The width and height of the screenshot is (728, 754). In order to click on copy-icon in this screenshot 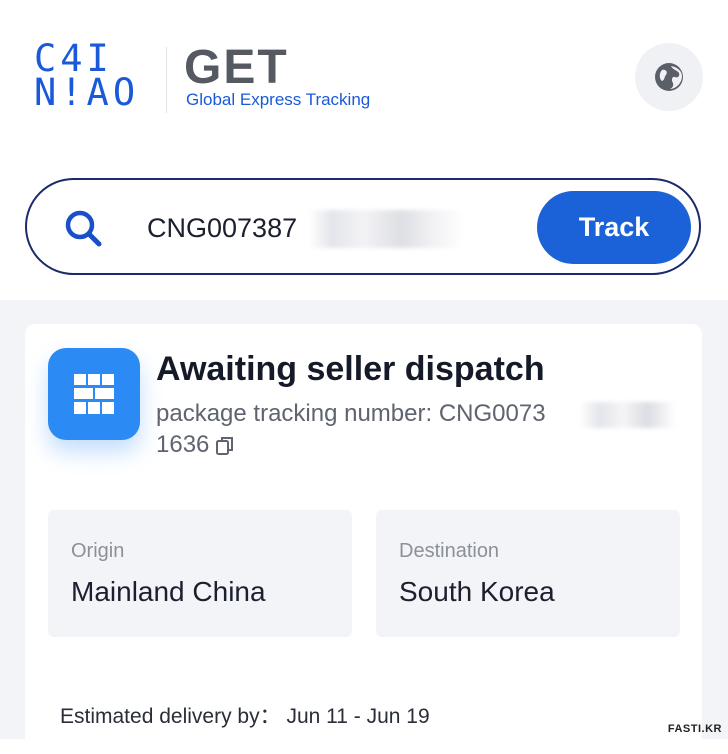, I will do `click(225, 446)`.